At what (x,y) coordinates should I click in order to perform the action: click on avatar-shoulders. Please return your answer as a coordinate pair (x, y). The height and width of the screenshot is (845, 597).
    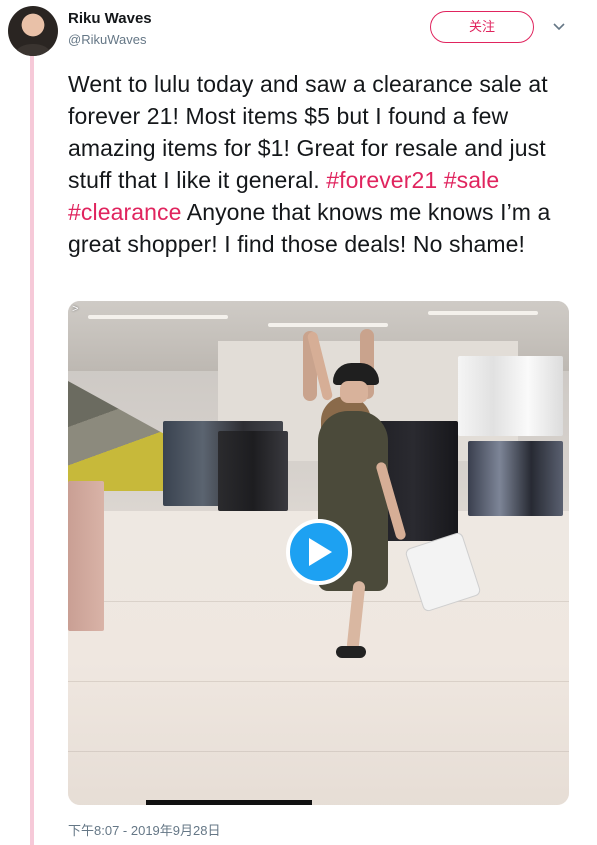
    Looking at the image, I should click on (33, 50).